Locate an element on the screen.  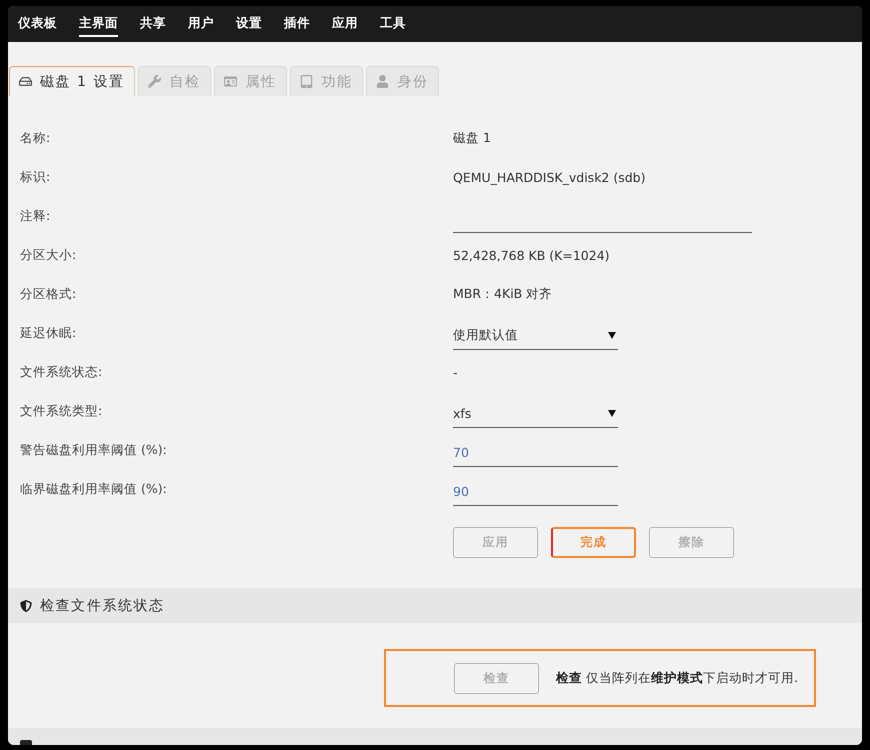
field-label: 分区格式: is located at coordinates (49, 294).